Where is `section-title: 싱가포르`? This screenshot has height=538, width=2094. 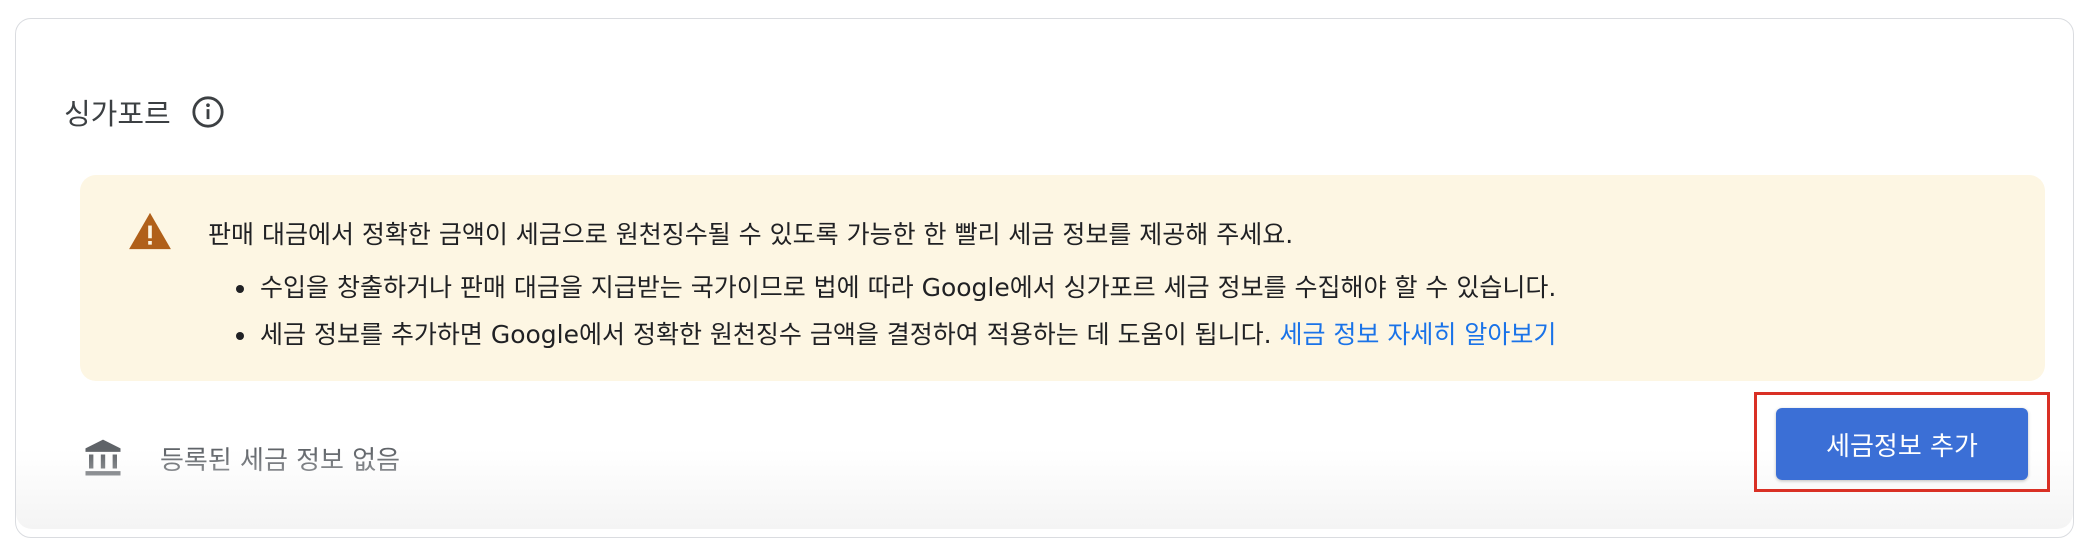
section-title: 싱가포르 is located at coordinates (117, 114).